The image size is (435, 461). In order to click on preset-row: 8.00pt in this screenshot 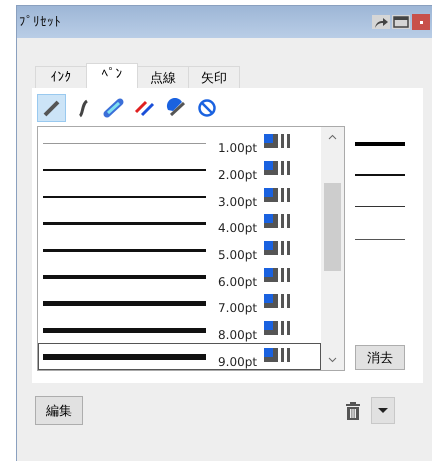, I will do `click(179, 330)`.